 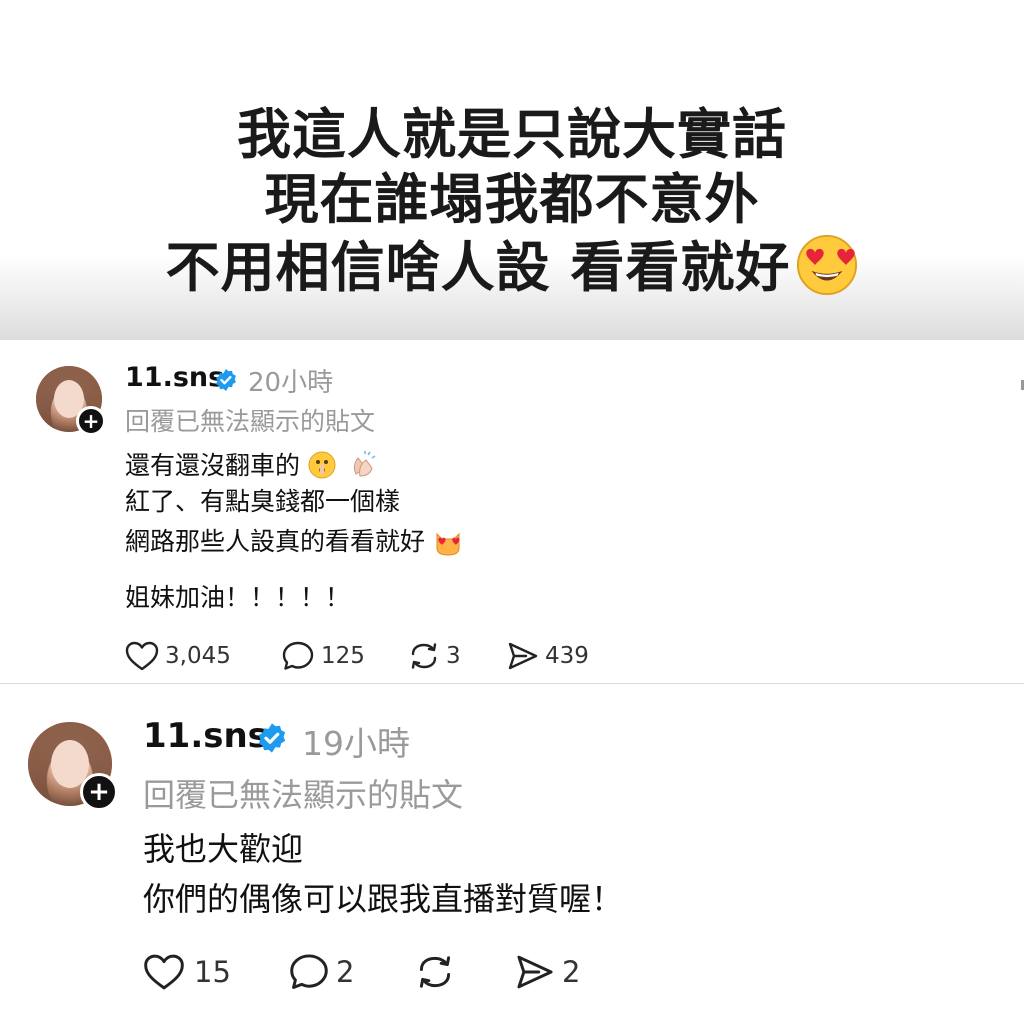 What do you see at coordinates (186, 972) in the screenshot?
I see `like-button: 15` at bounding box center [186, 972].